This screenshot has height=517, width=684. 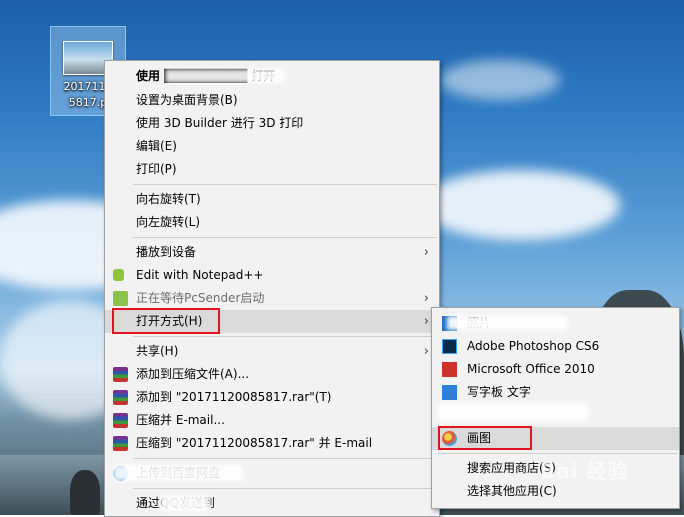 What do you see at coordinates (584, 471) in the screenshot?
I see `baidu-watermark: Bai 经验` at bounding box center [584, 471].